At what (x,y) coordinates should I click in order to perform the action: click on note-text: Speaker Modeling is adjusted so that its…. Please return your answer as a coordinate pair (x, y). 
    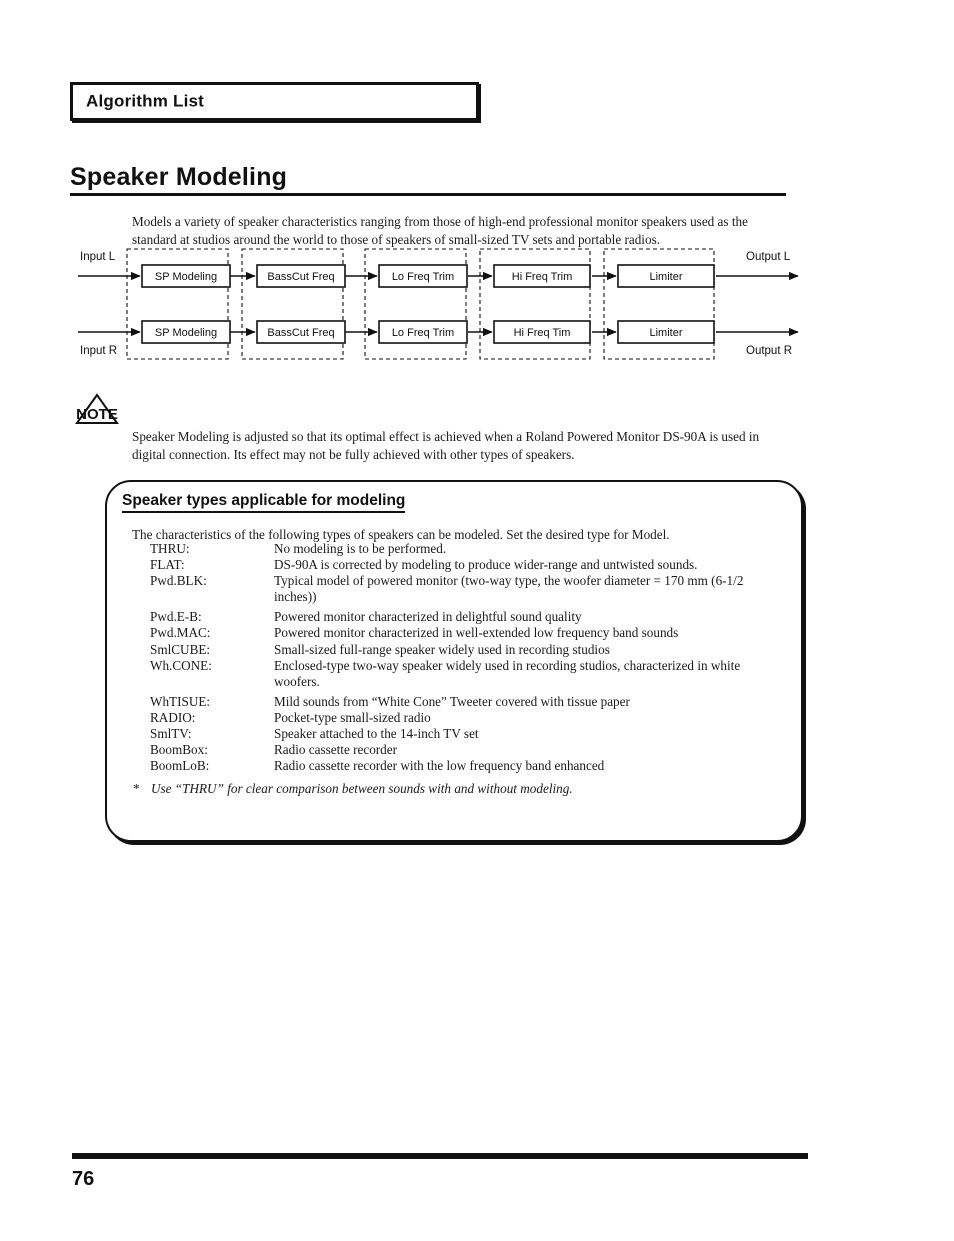
    Looking at the image, I should click on (446, 446).